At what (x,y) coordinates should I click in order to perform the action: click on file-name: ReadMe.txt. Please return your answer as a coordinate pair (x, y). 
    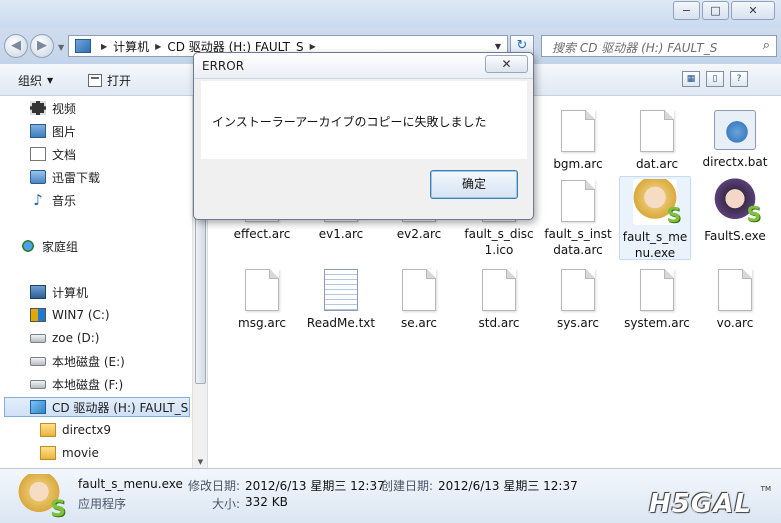
    Looking at the image, I should click on (341, 323).